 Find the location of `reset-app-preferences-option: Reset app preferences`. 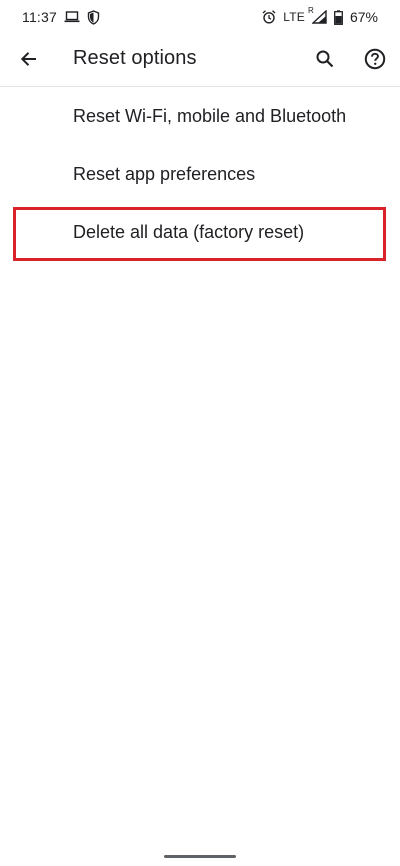

reset-app-preferences-option: Reset app preferences is located at coordinates (200, 174).